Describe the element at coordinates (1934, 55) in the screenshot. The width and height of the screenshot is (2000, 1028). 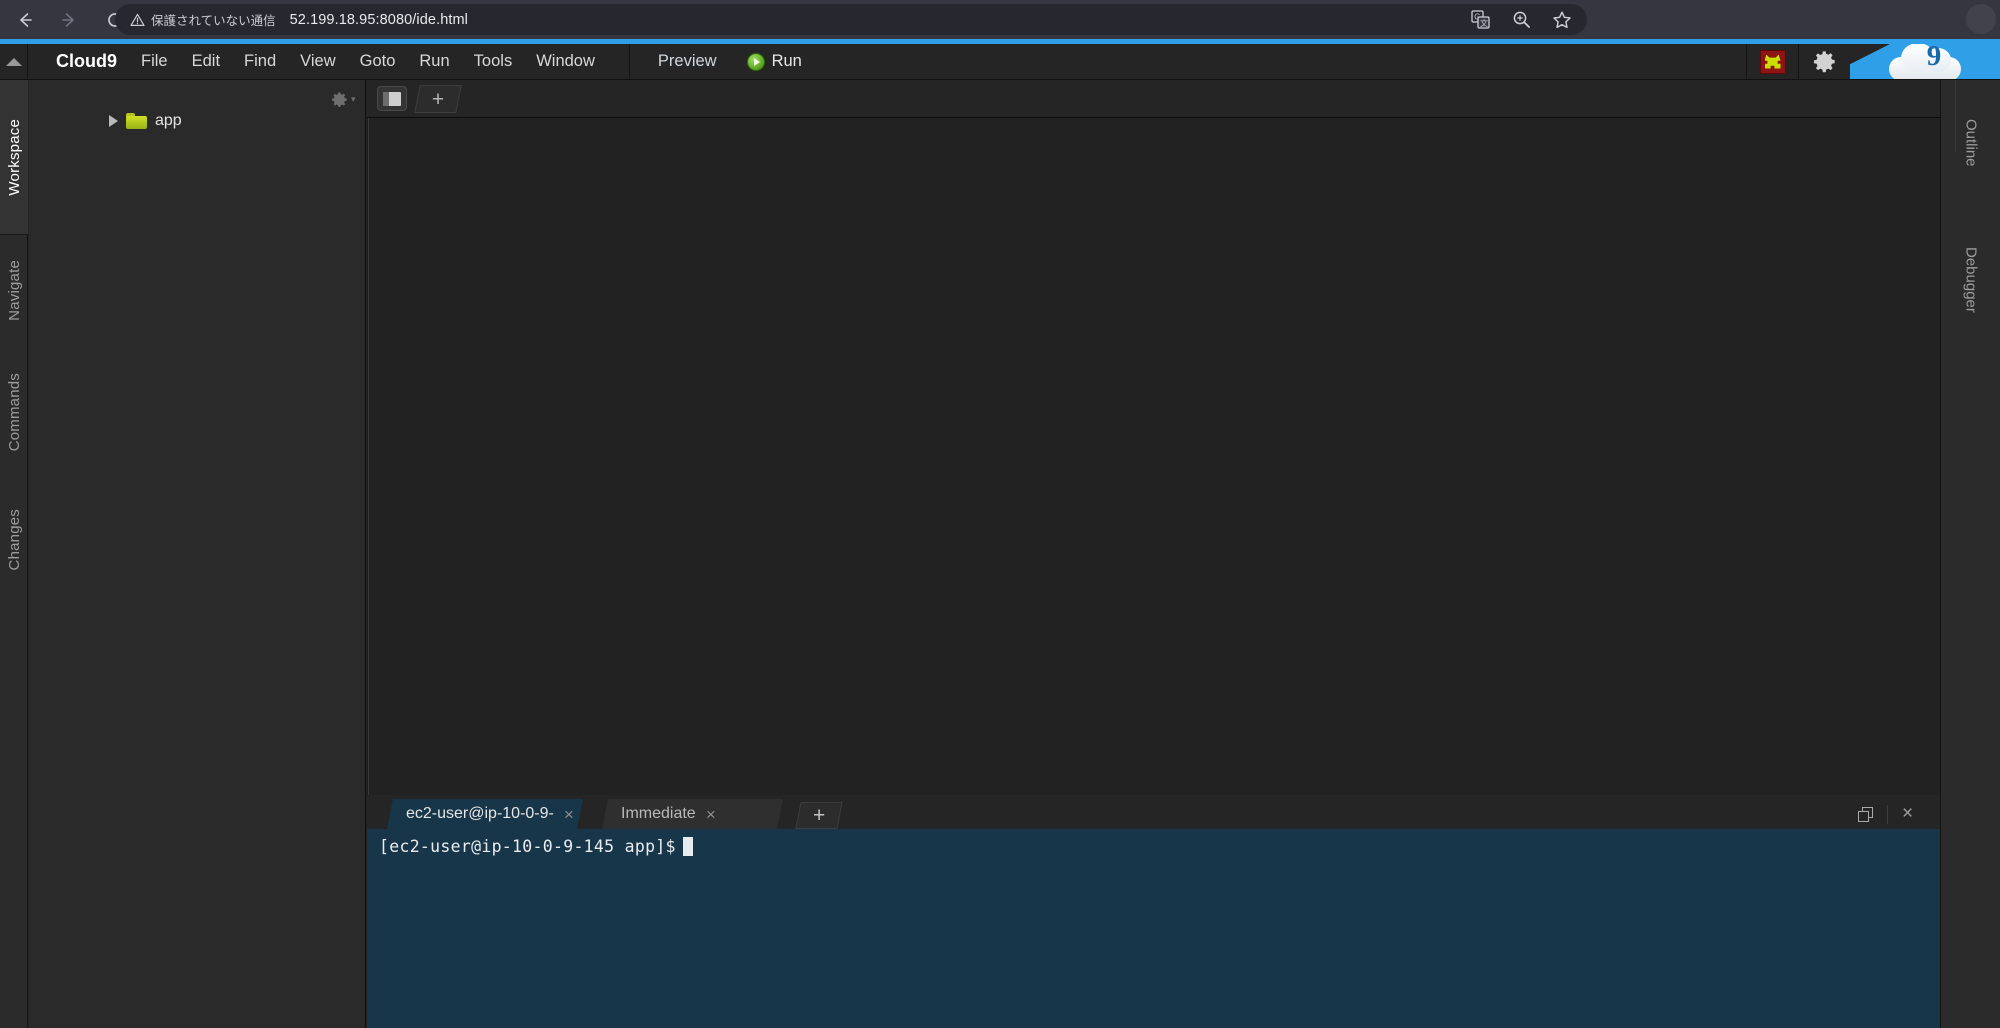
I see `cloud9-logo-digit: 9` at that location.